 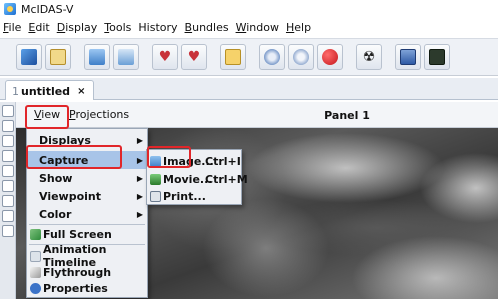 What do you see at coordinates (117, 27) in the screenshot?
I see `menu-tools: Tools` at bounding box center [117, 27].